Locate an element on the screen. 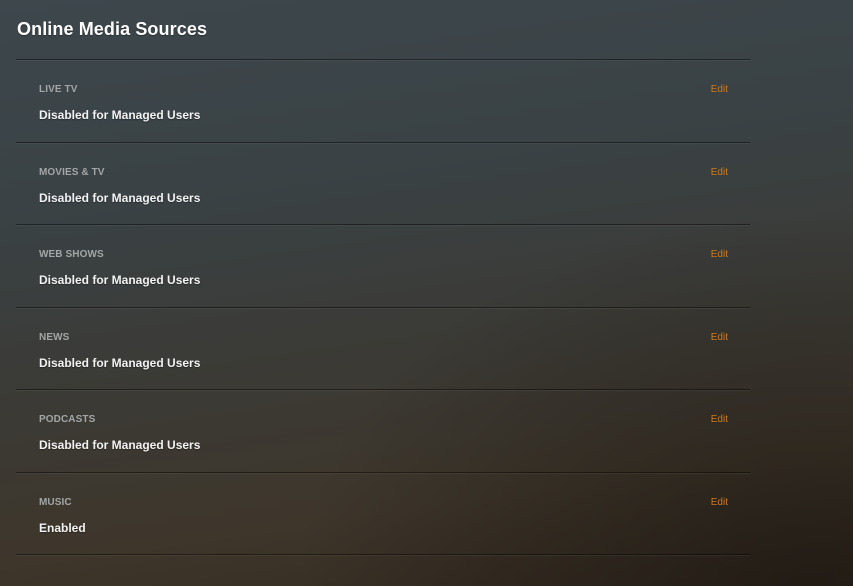  source-label: LIVE TV is located at coordinates (58, 89).